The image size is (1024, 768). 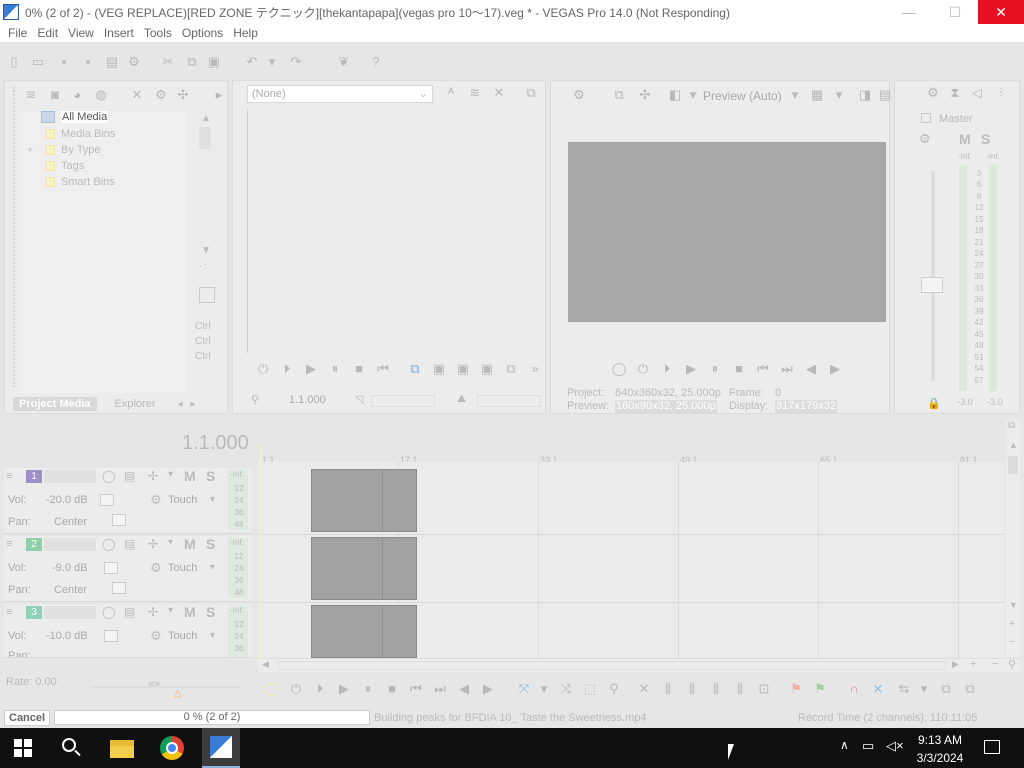 I want to click on open-folder-icon: ▭, so click(x=38, y=62).